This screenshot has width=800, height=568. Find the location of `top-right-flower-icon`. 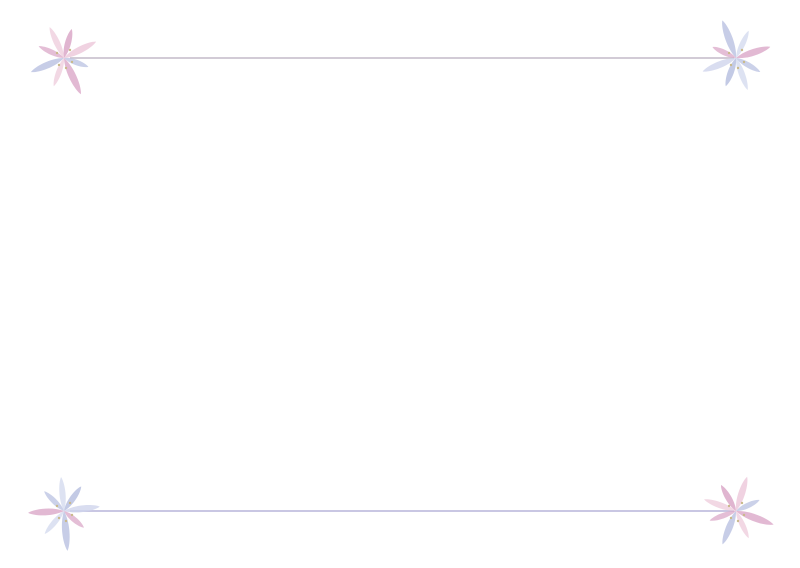

top-right-flower-icon is located at coordinates (736, 58).